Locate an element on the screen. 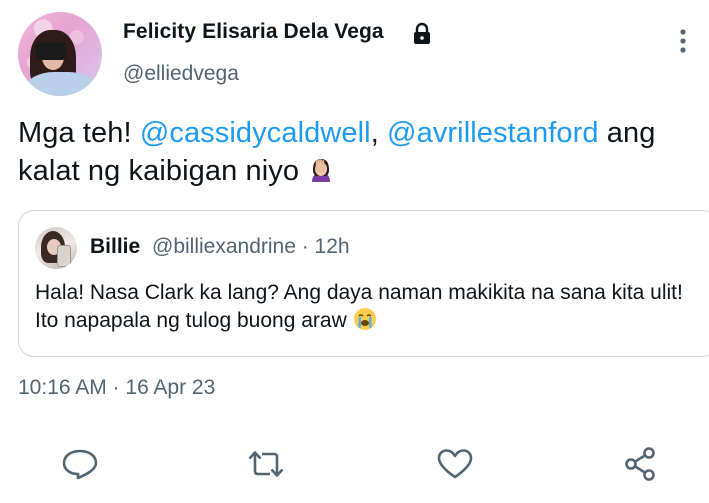 This screenshot has width=709, height=503. quoted-author-meta: @billiexandrine · 12h is located at coordinates (251, 246).